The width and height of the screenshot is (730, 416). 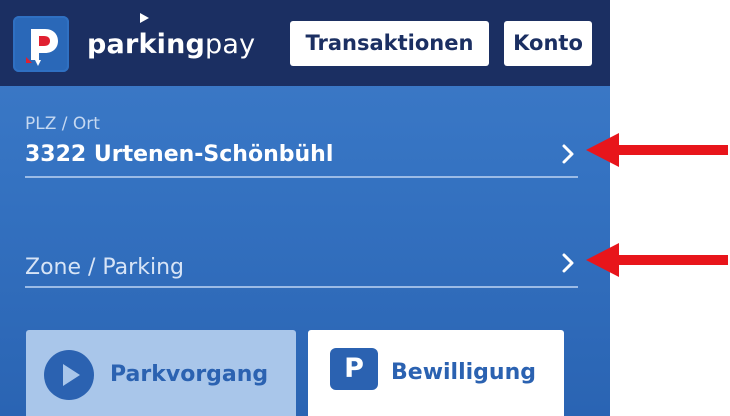 I want to click on start-parking-label: Parkvorgang, so click(x=189, y=374).